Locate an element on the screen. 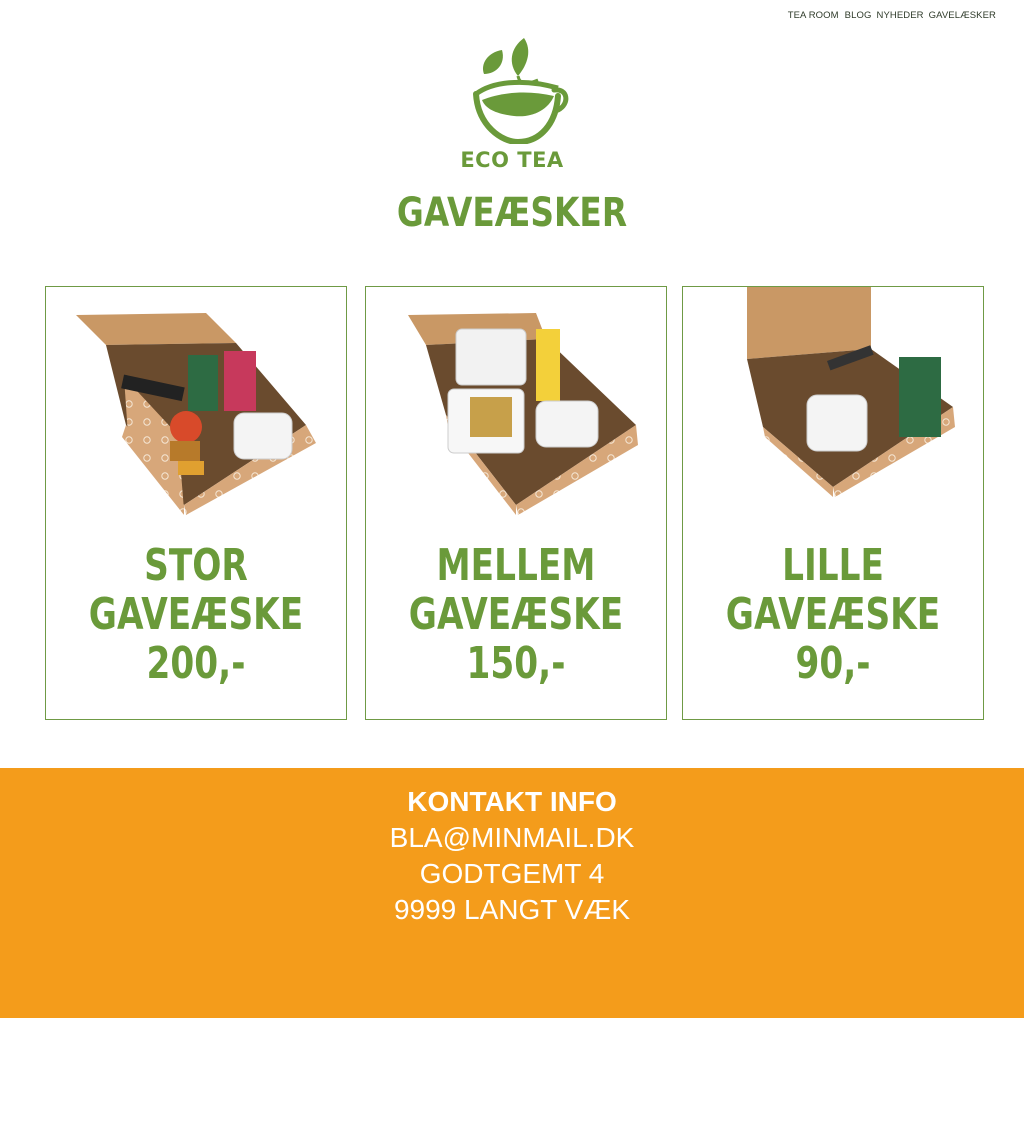 Image resolution: width=1024 pixels, height=1124 pixels. nav-link-blog: BLOG is located at coordinates (858, 15).